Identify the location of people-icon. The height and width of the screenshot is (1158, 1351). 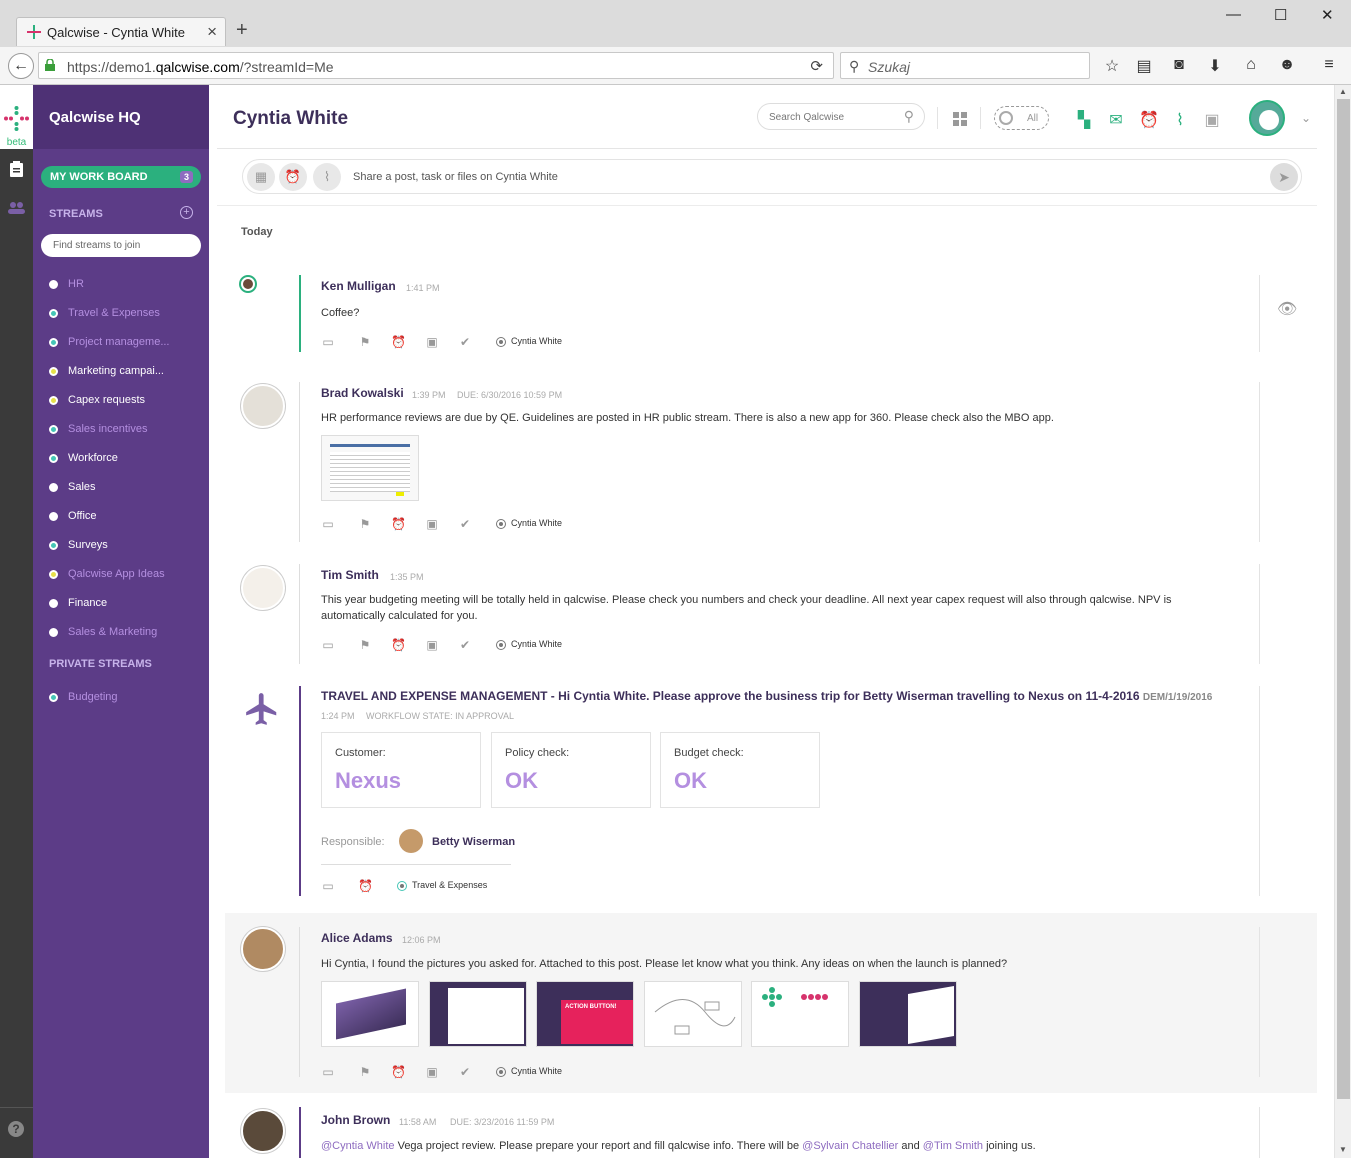
(16, 208).